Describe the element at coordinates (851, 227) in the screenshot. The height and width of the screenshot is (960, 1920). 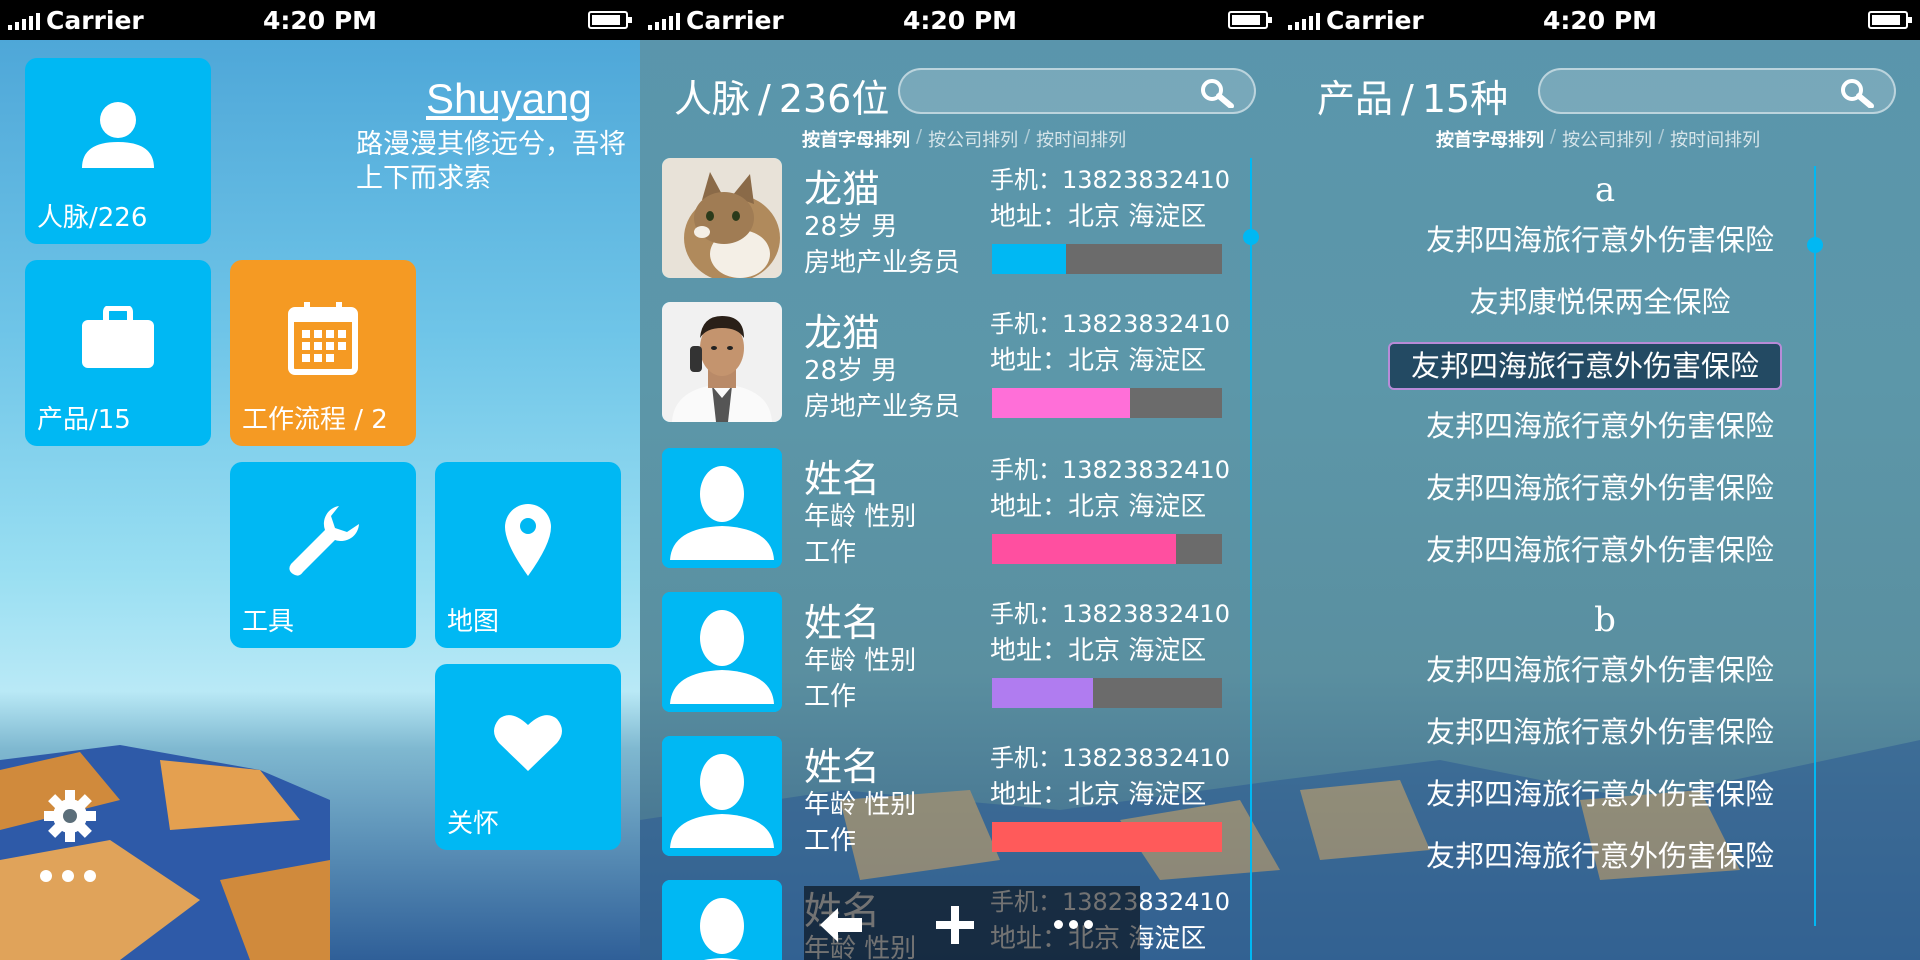
I see `contact-age-gender: 28岁 男` at that location.